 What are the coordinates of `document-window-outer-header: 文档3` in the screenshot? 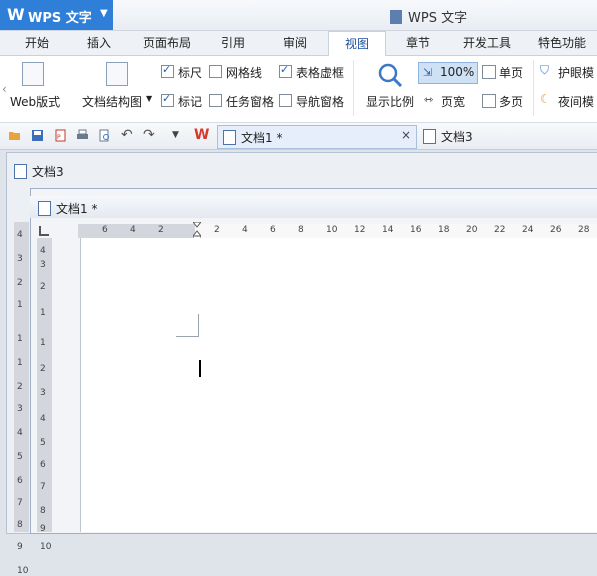 It's located at (301, 171).